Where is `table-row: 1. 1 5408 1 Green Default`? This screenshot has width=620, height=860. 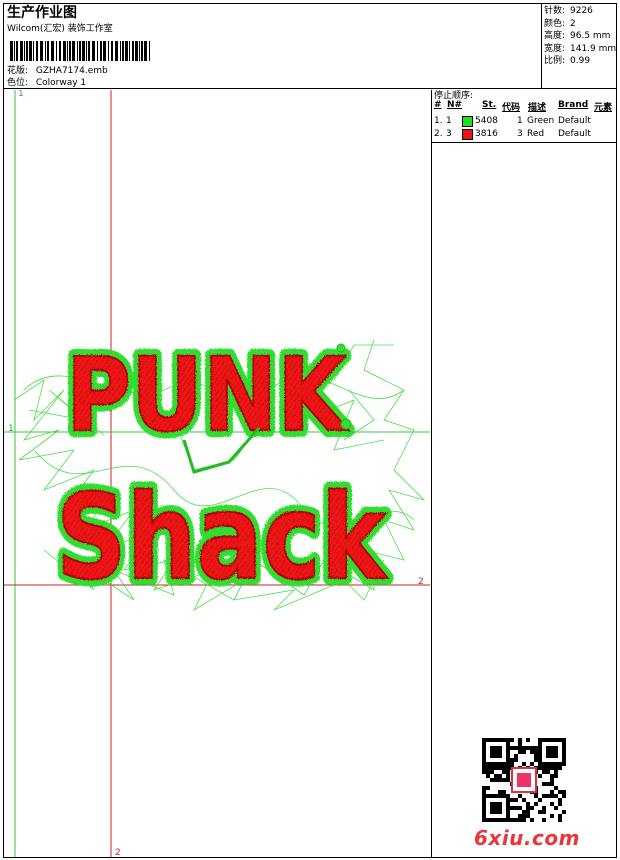 table-row: 1. 1 5408 1 Green Default is located at coordinates (512, 121).